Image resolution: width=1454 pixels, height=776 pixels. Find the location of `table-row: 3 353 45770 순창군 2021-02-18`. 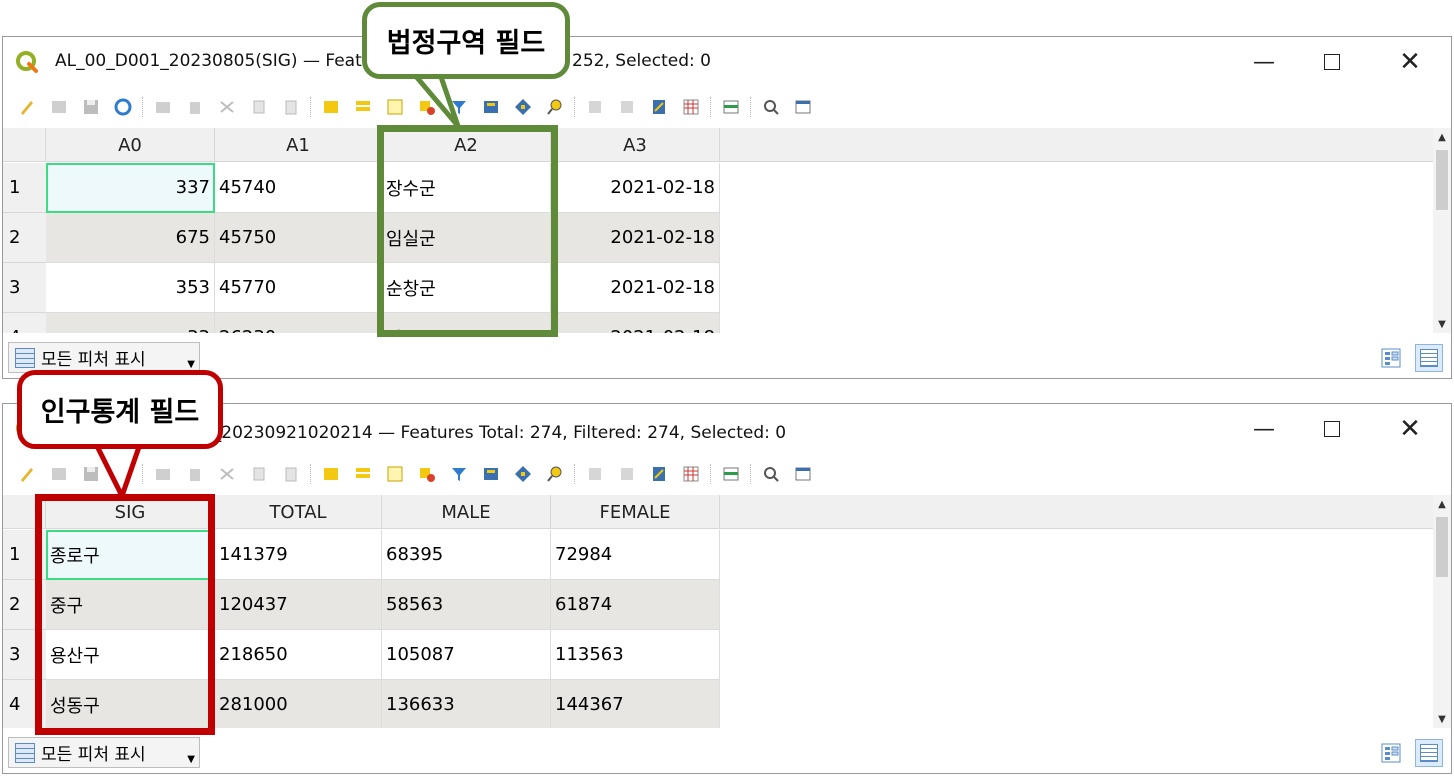

table-row: 3 353 45770 순창군 2021-02-18 is located at coordinates (361, 288).